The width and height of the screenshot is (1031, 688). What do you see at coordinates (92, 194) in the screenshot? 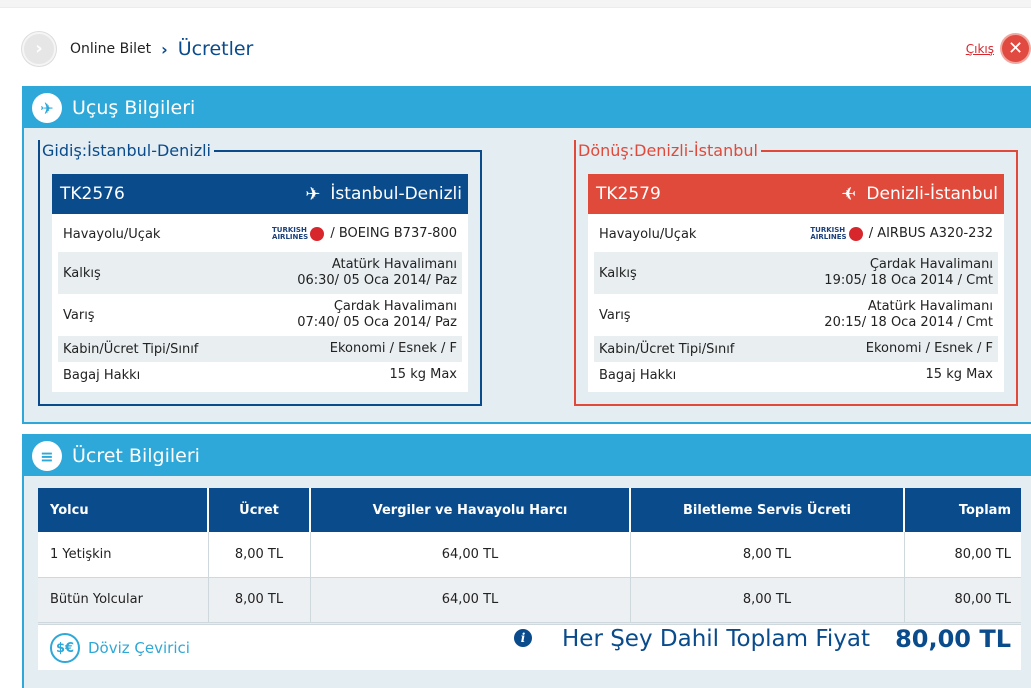
I see `outbound-flight-number: TK2576` at bounding box center [92, 194].